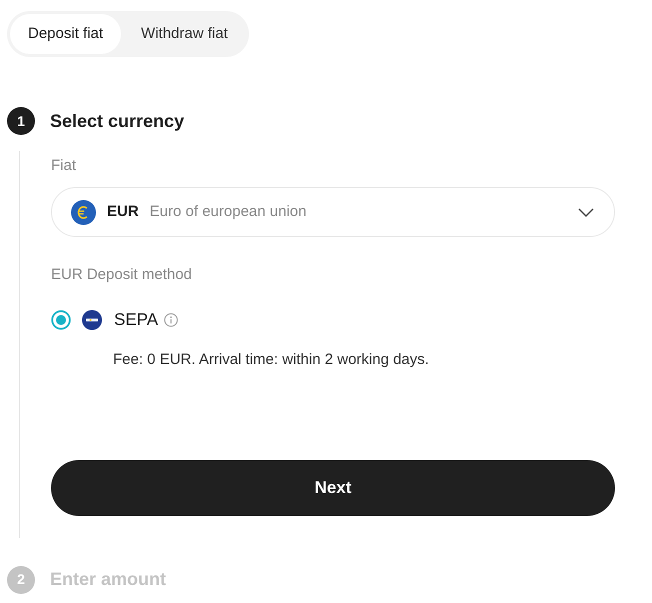 Image resolution: width=652 pixels, height=603 pixels. I want to click on method-name: SEPA, so click(136, 320).